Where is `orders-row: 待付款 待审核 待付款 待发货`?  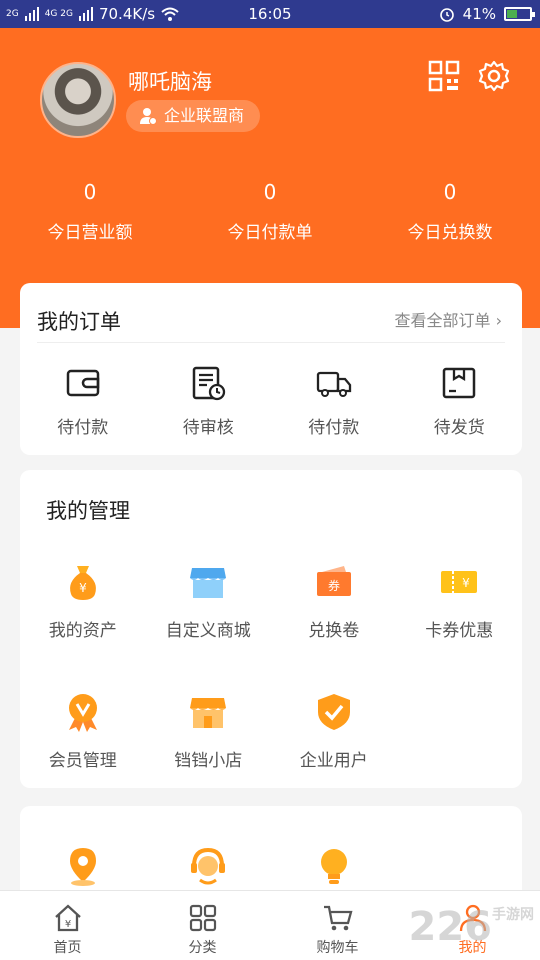
orders-row: 待付款 待审核 待付款 待发货 is located at coordinates (271, 401).